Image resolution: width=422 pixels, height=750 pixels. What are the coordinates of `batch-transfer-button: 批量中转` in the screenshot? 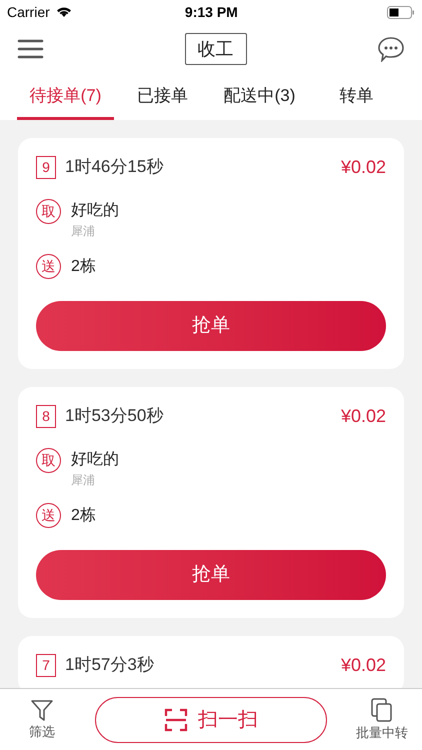 It's located at (382, 719).